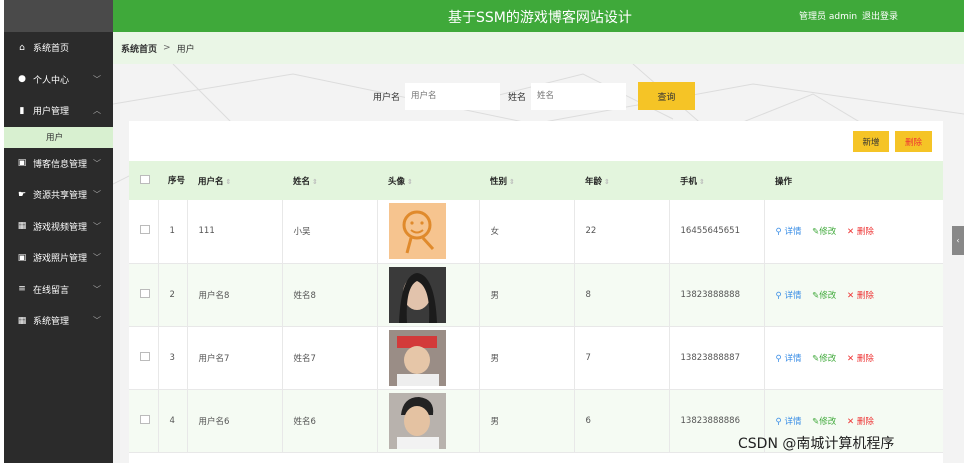 The width and height of the screenshot is (964, 463). What do you see at coordinates (716, 180) in the screenshot?
I see `phone-header: 手机 ⇕` at bounding box center [716, 180].